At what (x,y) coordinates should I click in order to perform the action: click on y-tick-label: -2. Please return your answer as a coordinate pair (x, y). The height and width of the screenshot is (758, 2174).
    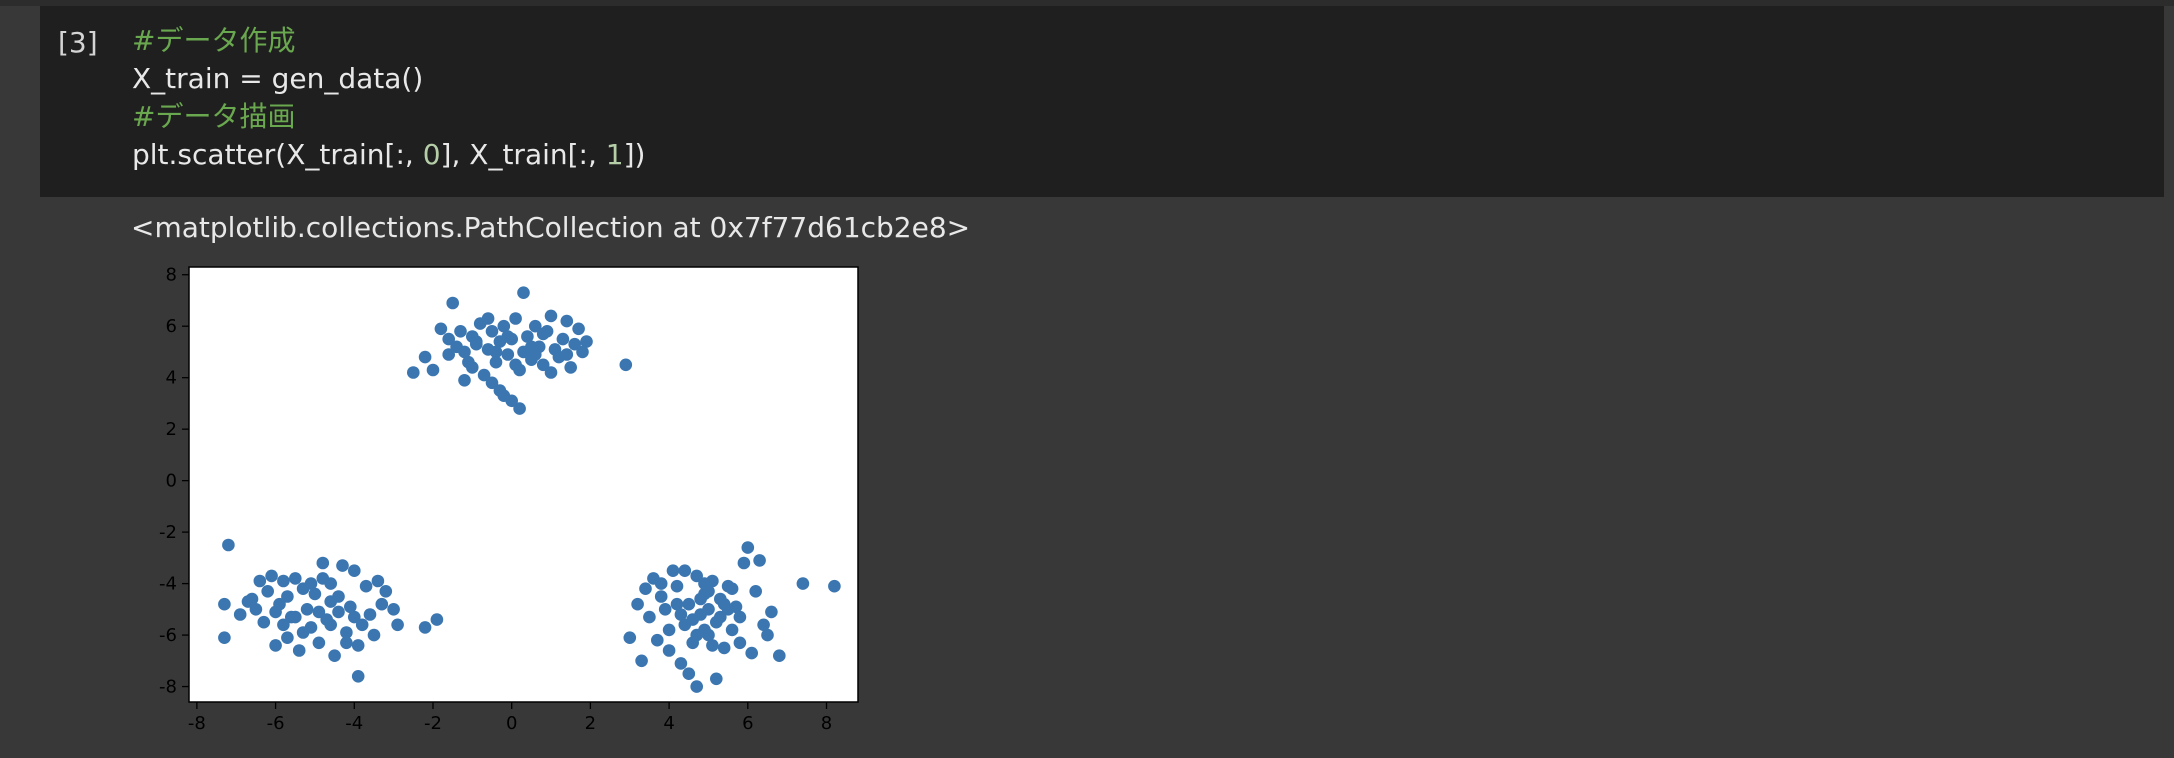
    Looking at the image, I should click on (168, 532).